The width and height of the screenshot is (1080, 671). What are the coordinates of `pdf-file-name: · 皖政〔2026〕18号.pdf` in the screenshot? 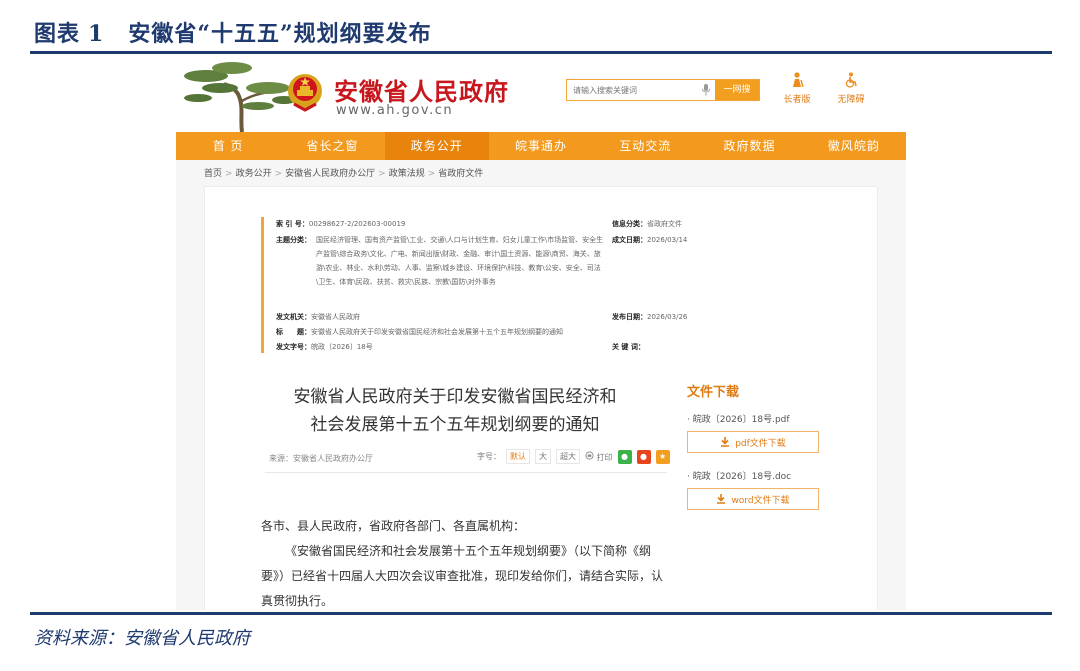 It's located at (777, 418).